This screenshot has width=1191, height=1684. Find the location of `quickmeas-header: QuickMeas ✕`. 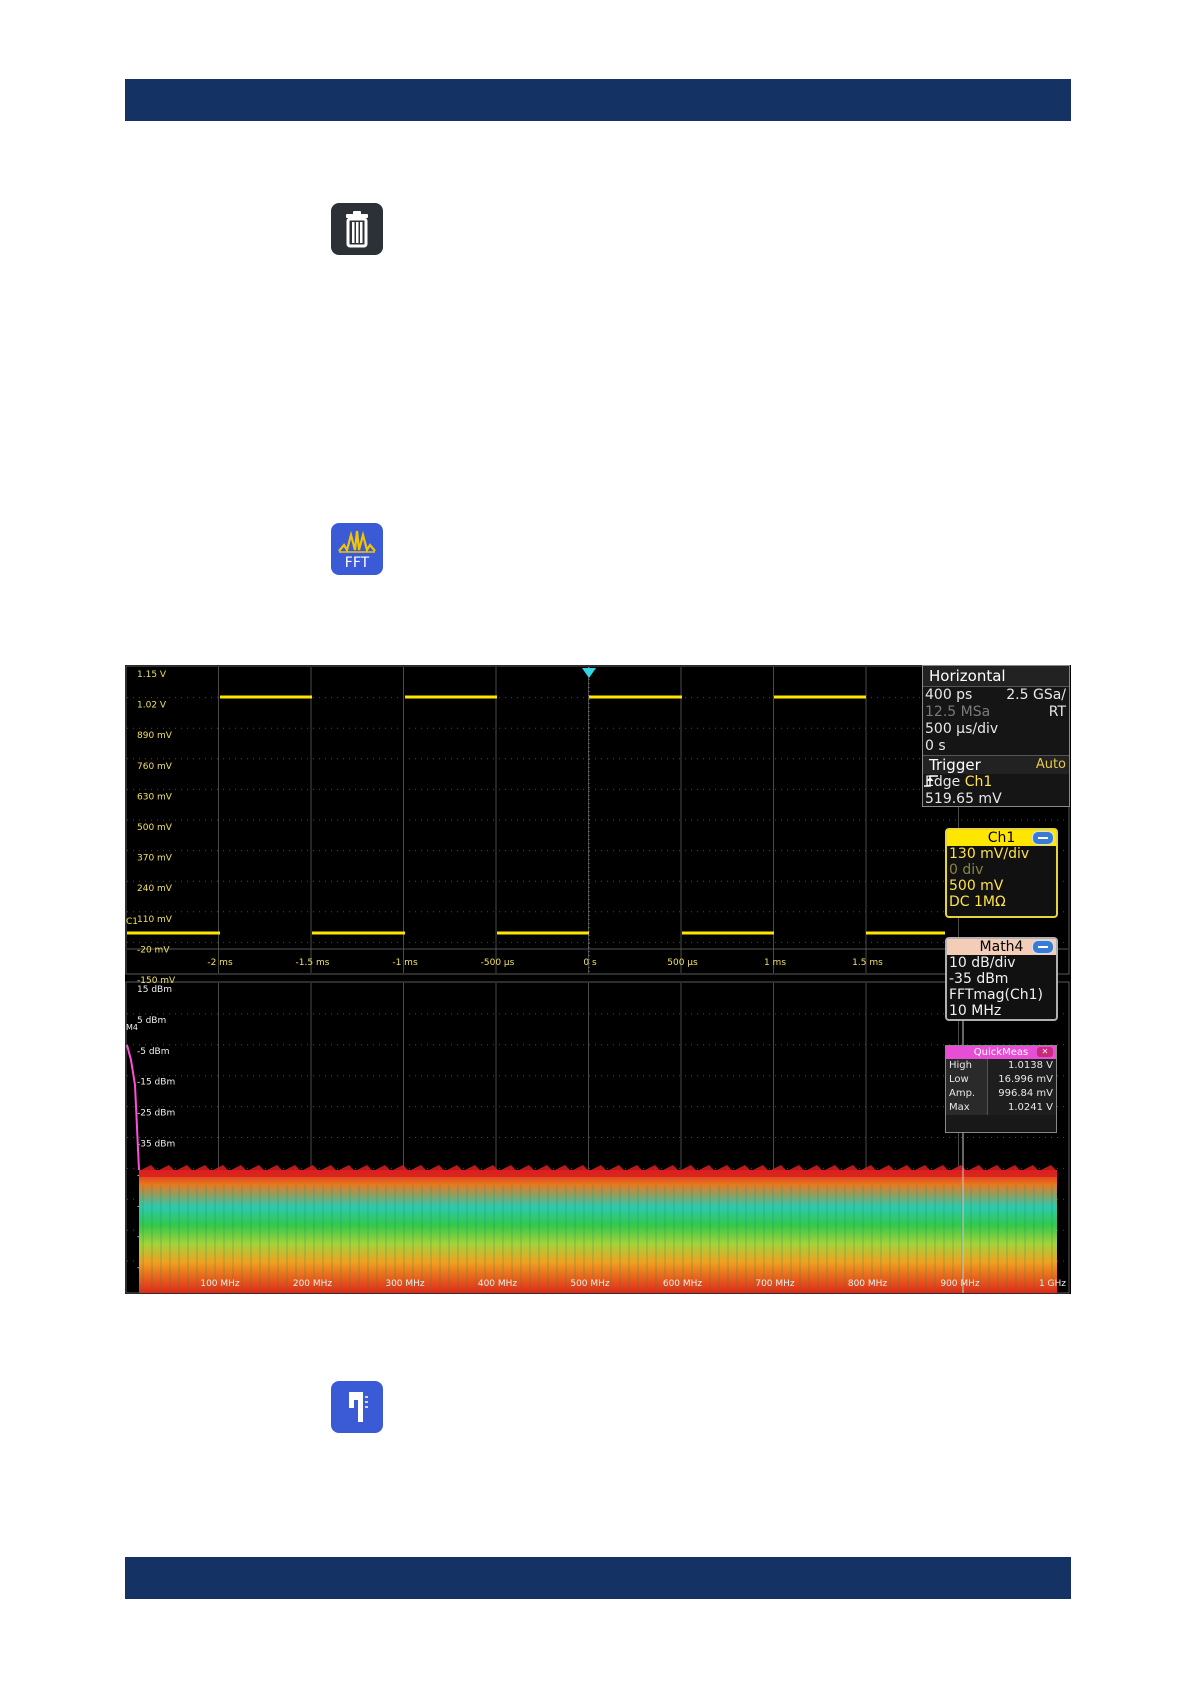

quickmeas-header: QuickMeas ✕ is located at coordinates (1001, 1052).